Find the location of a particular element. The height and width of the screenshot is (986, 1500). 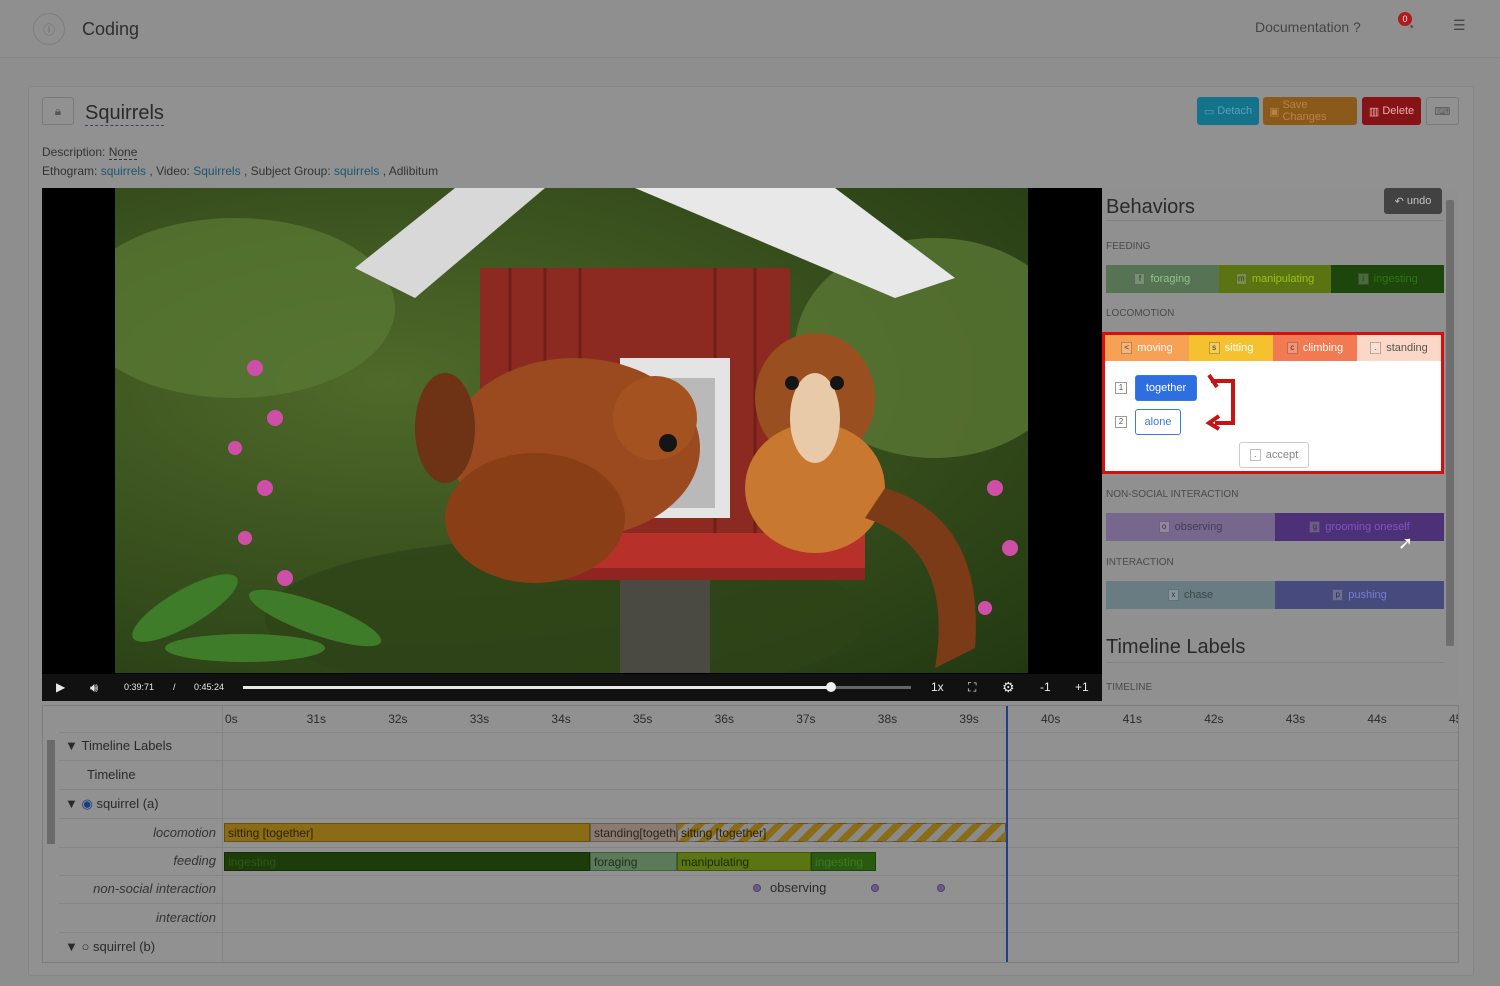

speed-button: 1x is located at coordinates (937, 687).